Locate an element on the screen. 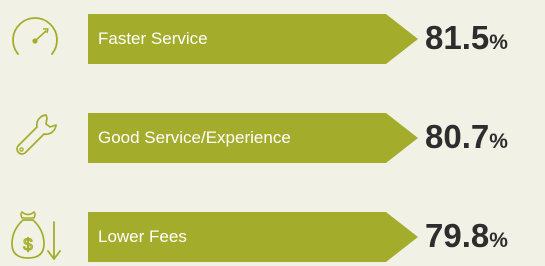  value-number: 80.7 is located at coordinates (457, 136).